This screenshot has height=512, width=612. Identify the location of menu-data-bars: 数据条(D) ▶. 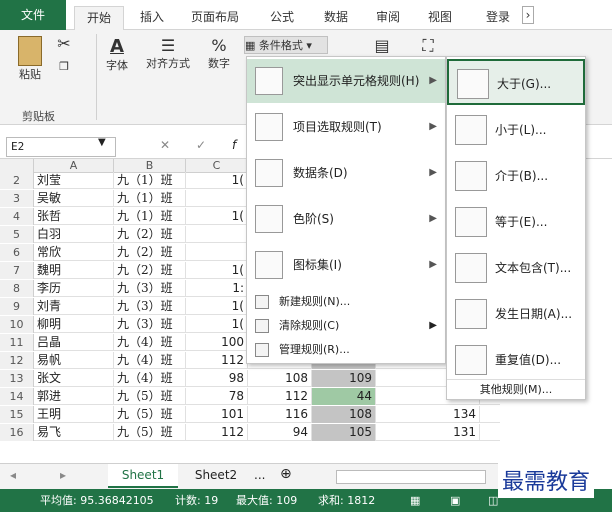
(346, 173).